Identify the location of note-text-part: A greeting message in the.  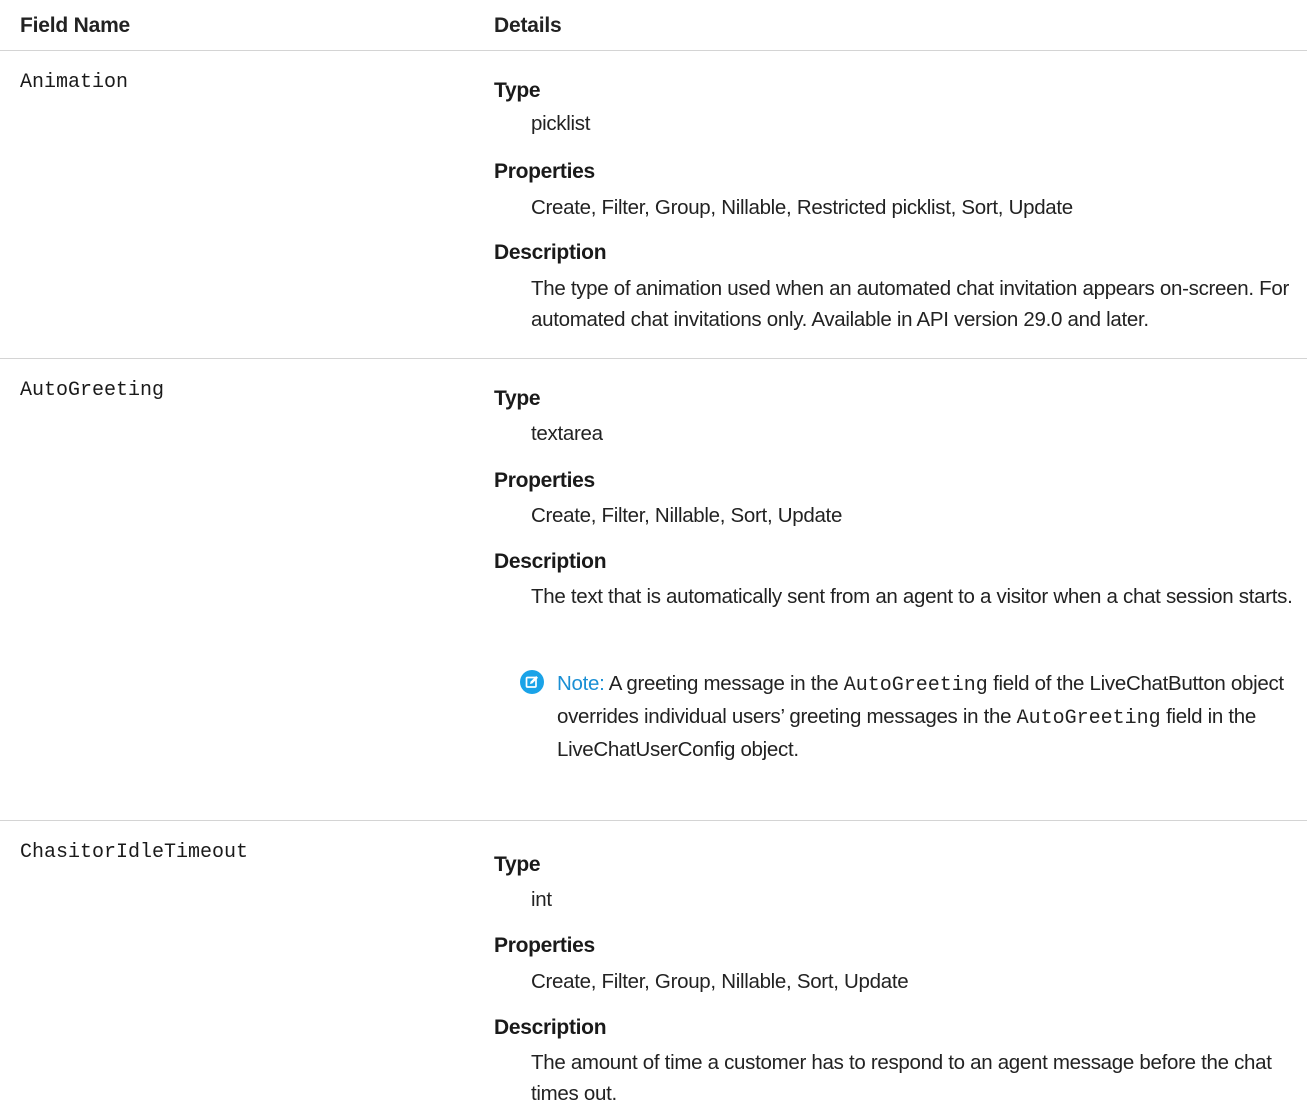
(723, 683).